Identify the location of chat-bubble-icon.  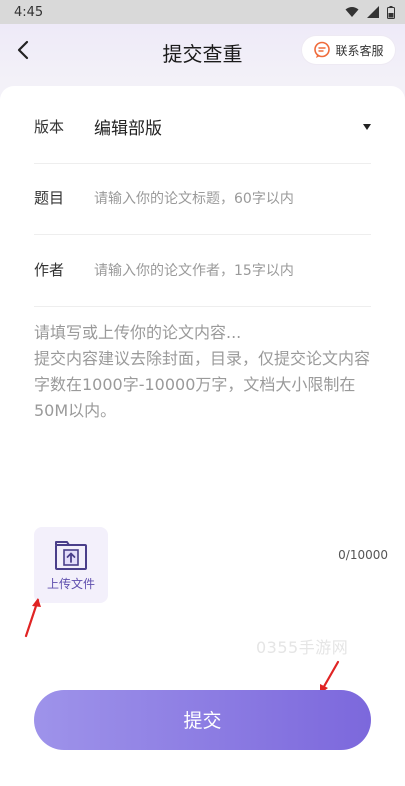
(322, 49).